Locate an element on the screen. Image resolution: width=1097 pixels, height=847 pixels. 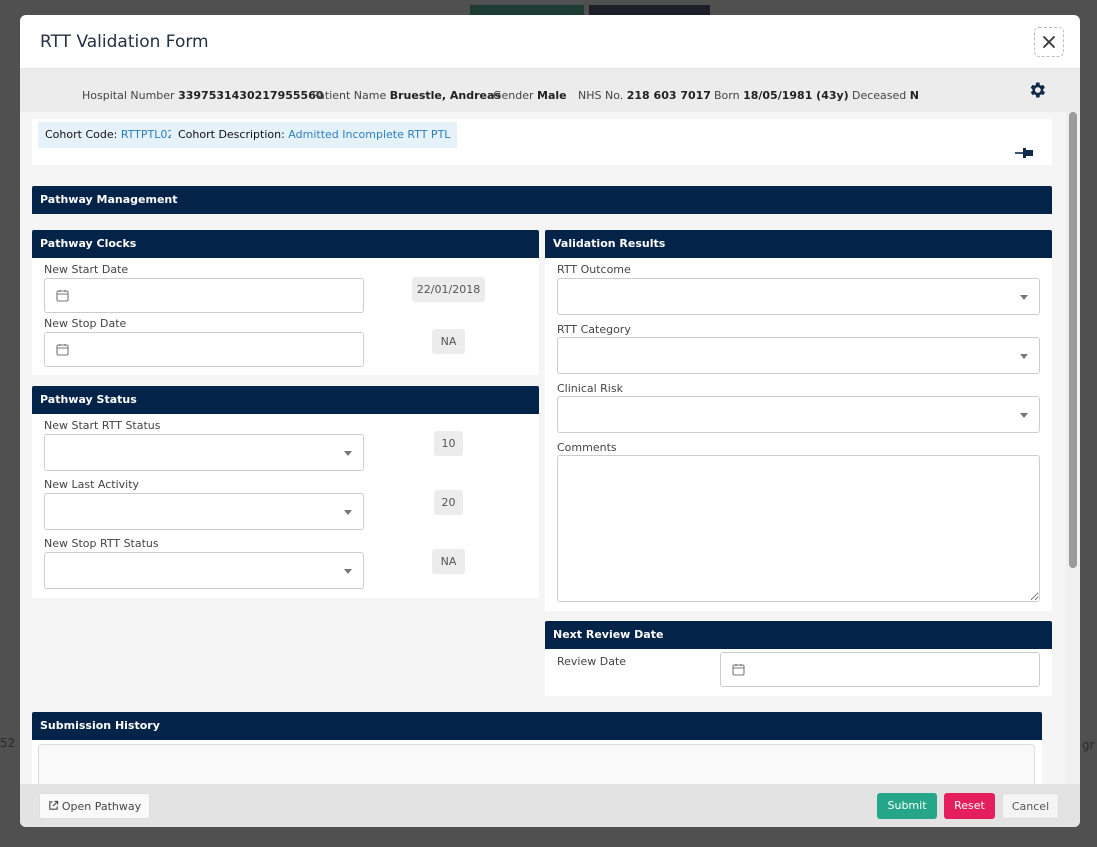
review-date-label: Review Date is located at coordinates (592, 661).